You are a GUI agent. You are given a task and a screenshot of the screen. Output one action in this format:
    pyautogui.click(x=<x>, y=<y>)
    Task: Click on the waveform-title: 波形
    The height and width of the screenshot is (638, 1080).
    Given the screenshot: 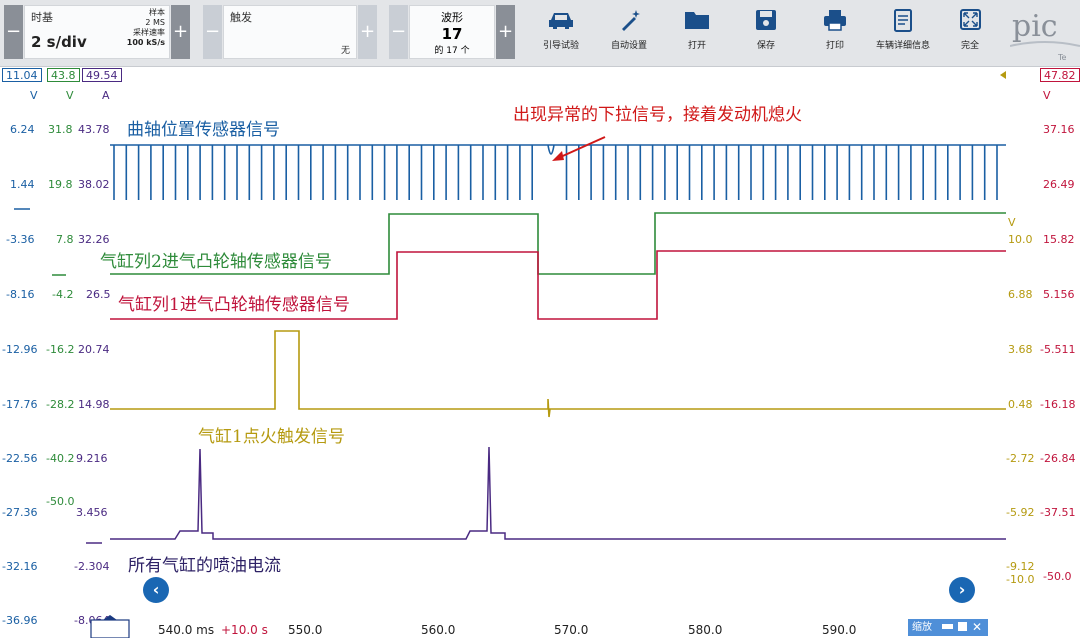 What is the action you would take?
    pyautogui.click(x=452, y=17)
    